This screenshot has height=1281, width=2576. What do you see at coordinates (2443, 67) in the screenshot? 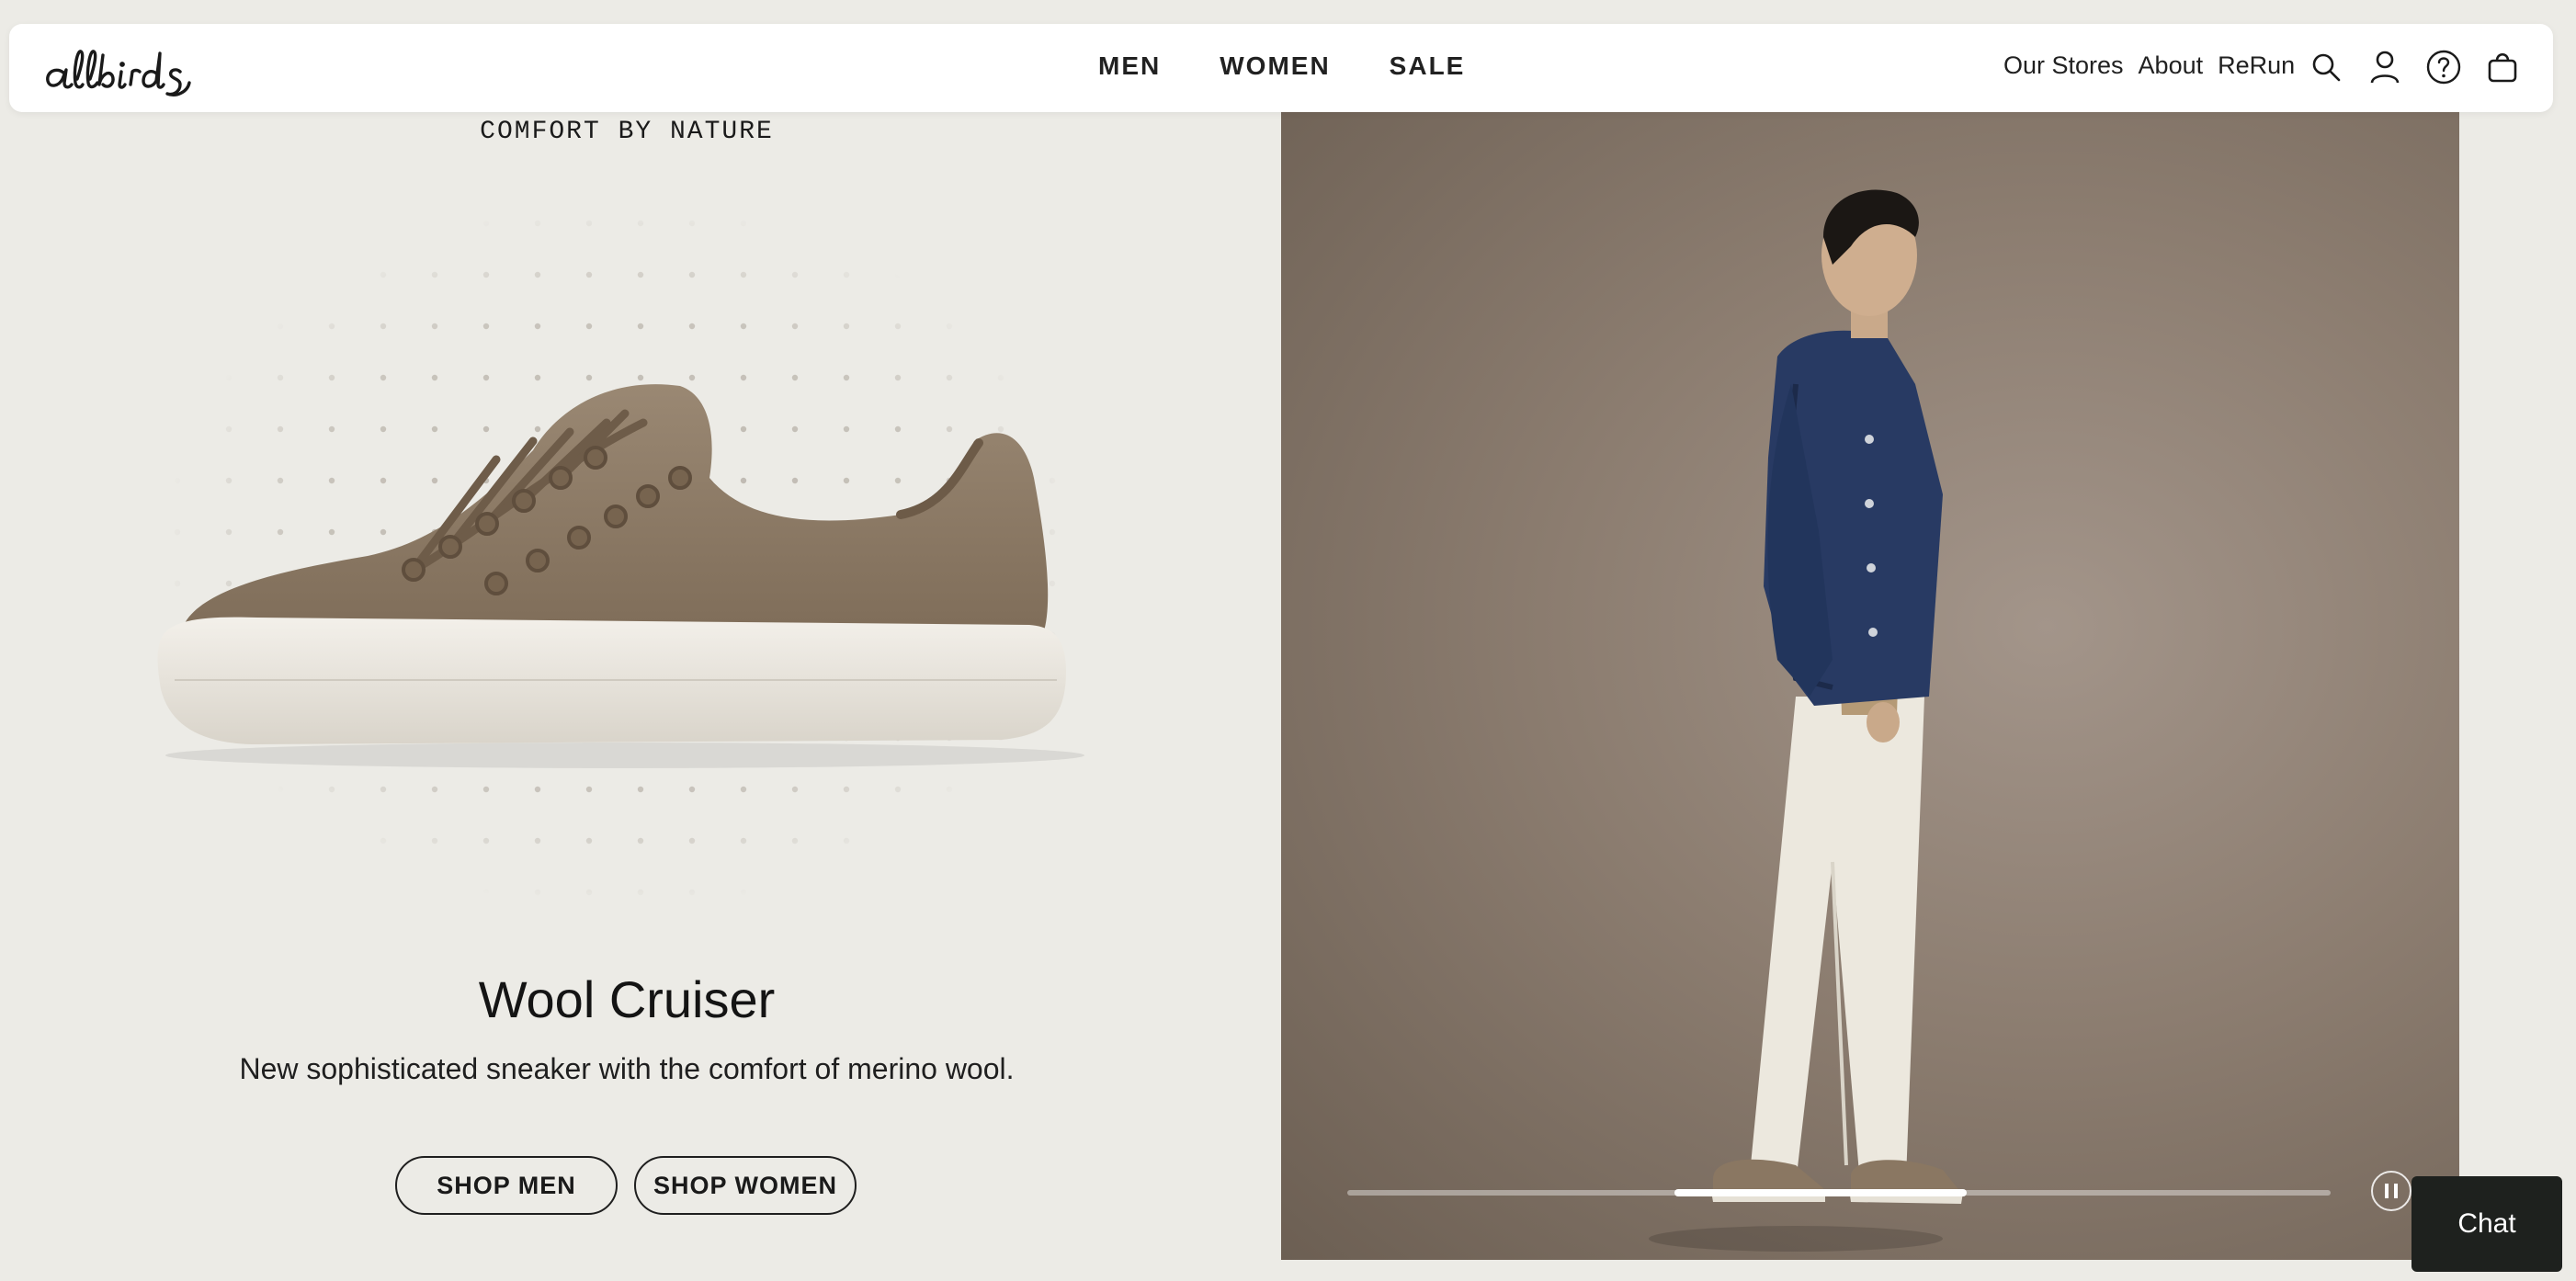
I see `help-icon` at bounding box center [2443, 67].